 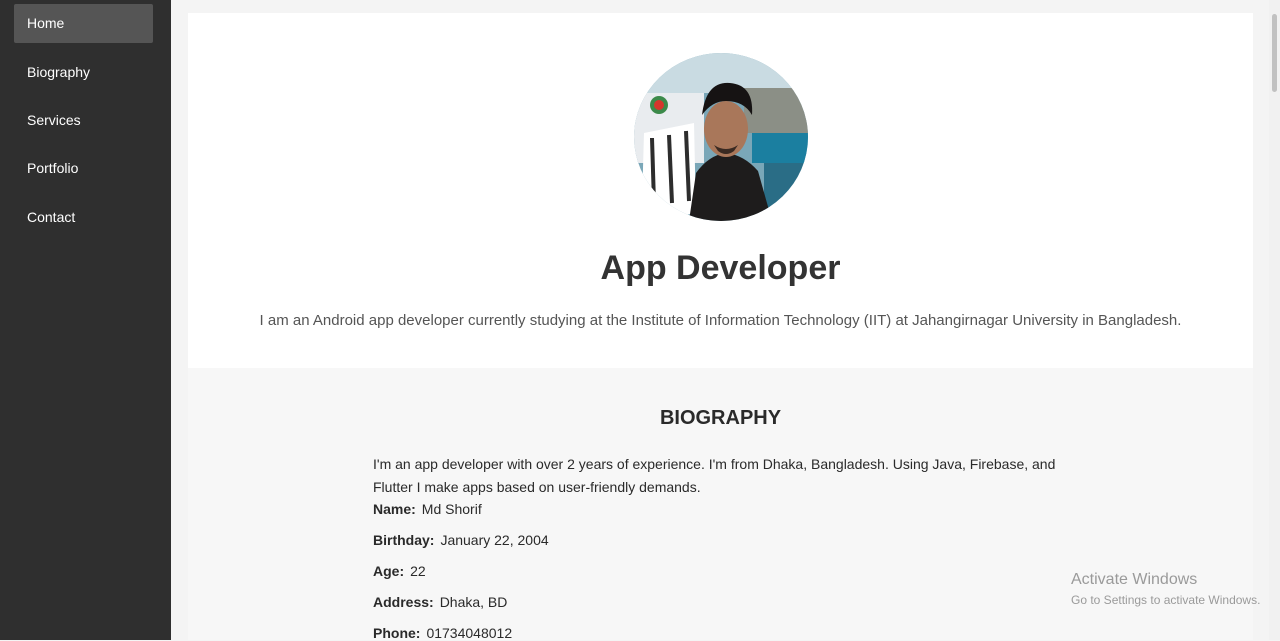 What do you see at coordinates (473, 602) in the screenshot?
I see `info-value: Dhaka, BD` at bounding box center [473, 602].